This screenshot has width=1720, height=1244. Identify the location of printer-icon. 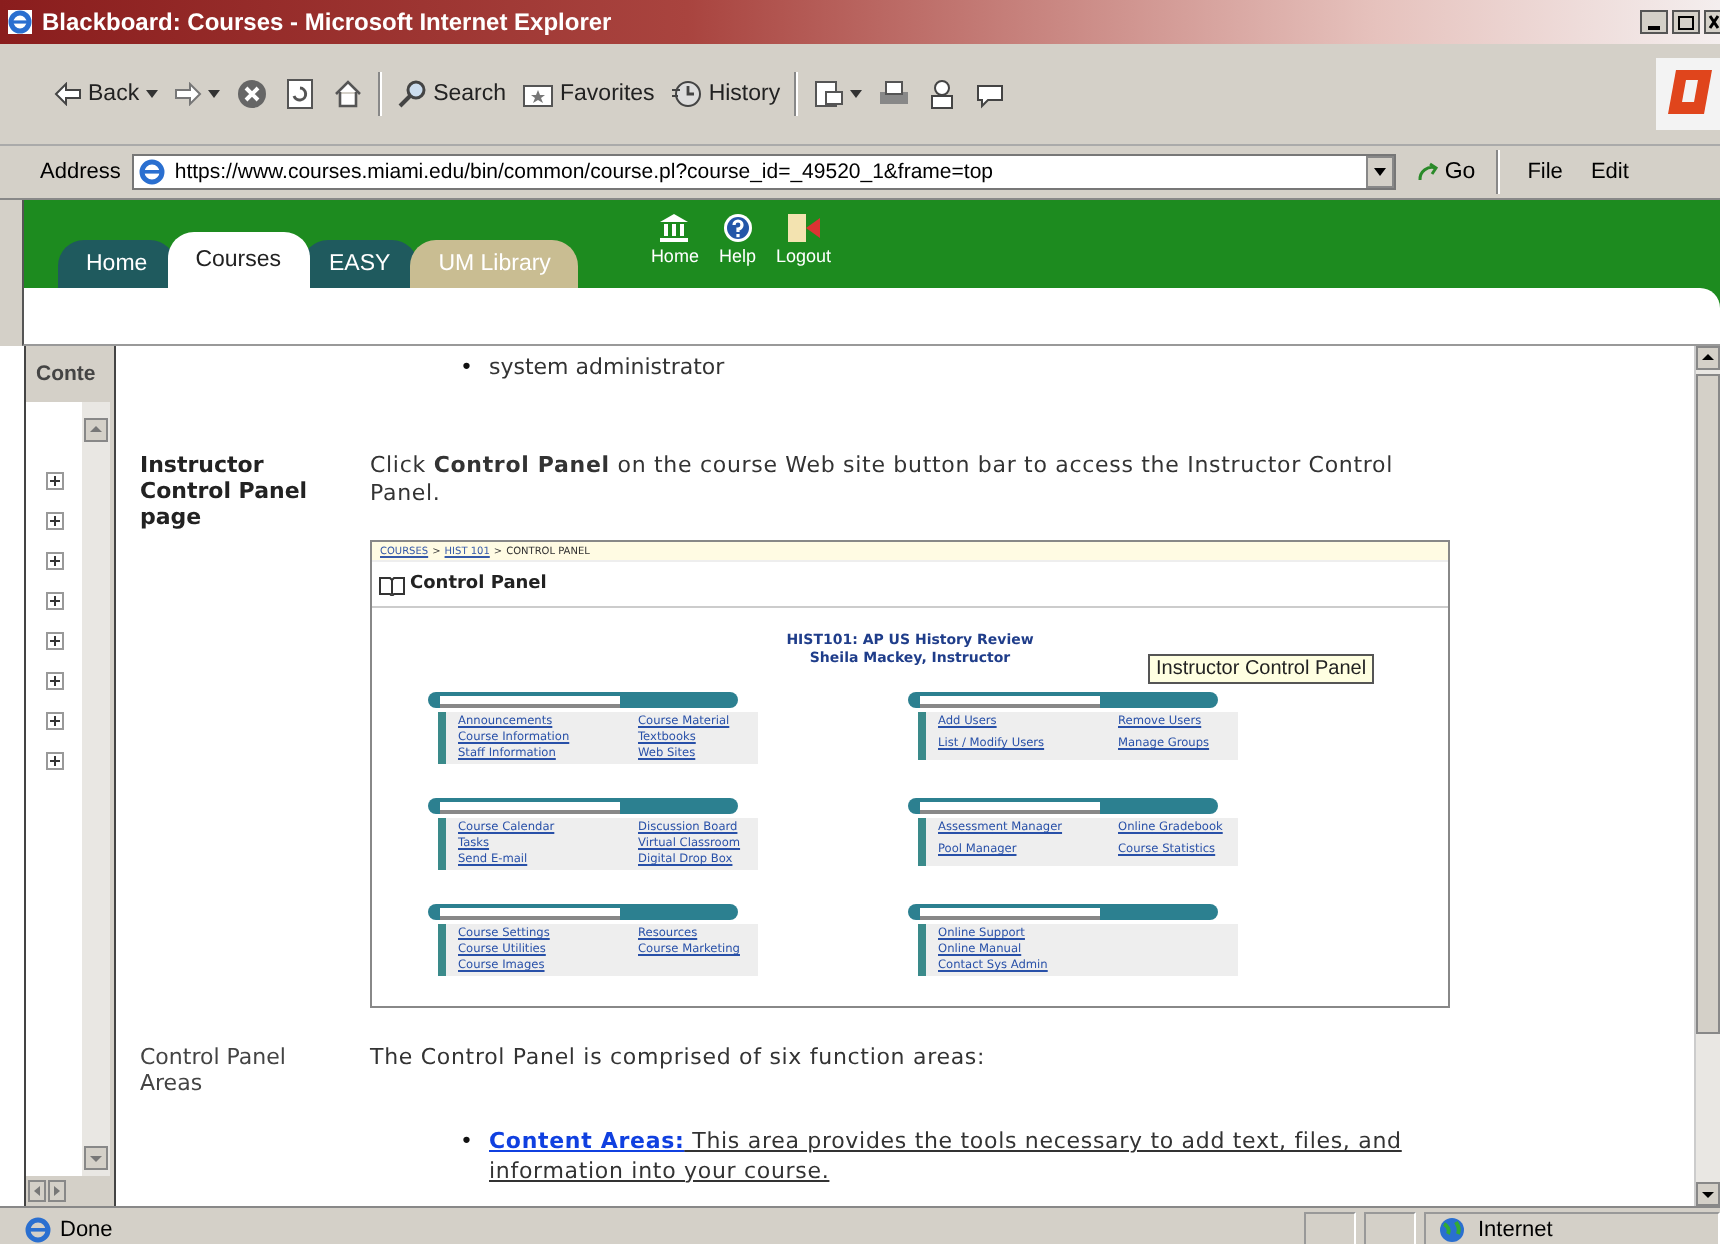
(894, 94).